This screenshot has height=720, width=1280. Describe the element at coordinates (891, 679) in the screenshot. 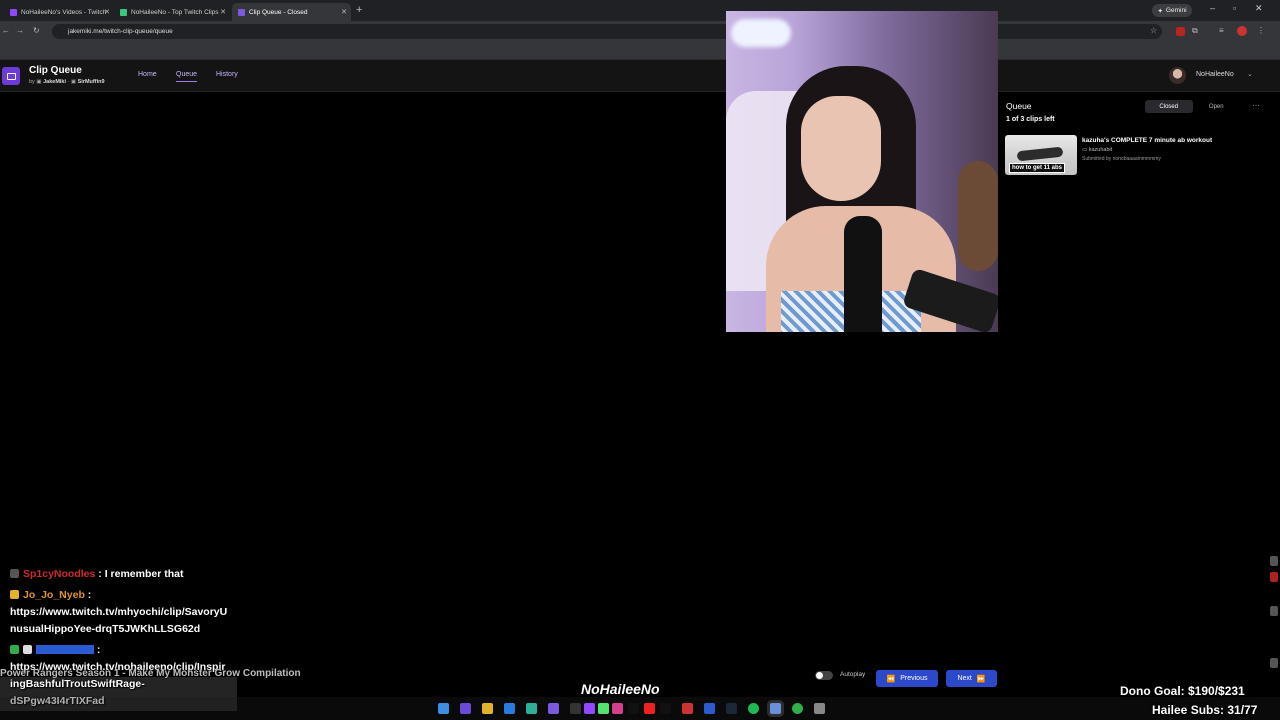

I see `rewind-icon: ⏪` at that location.